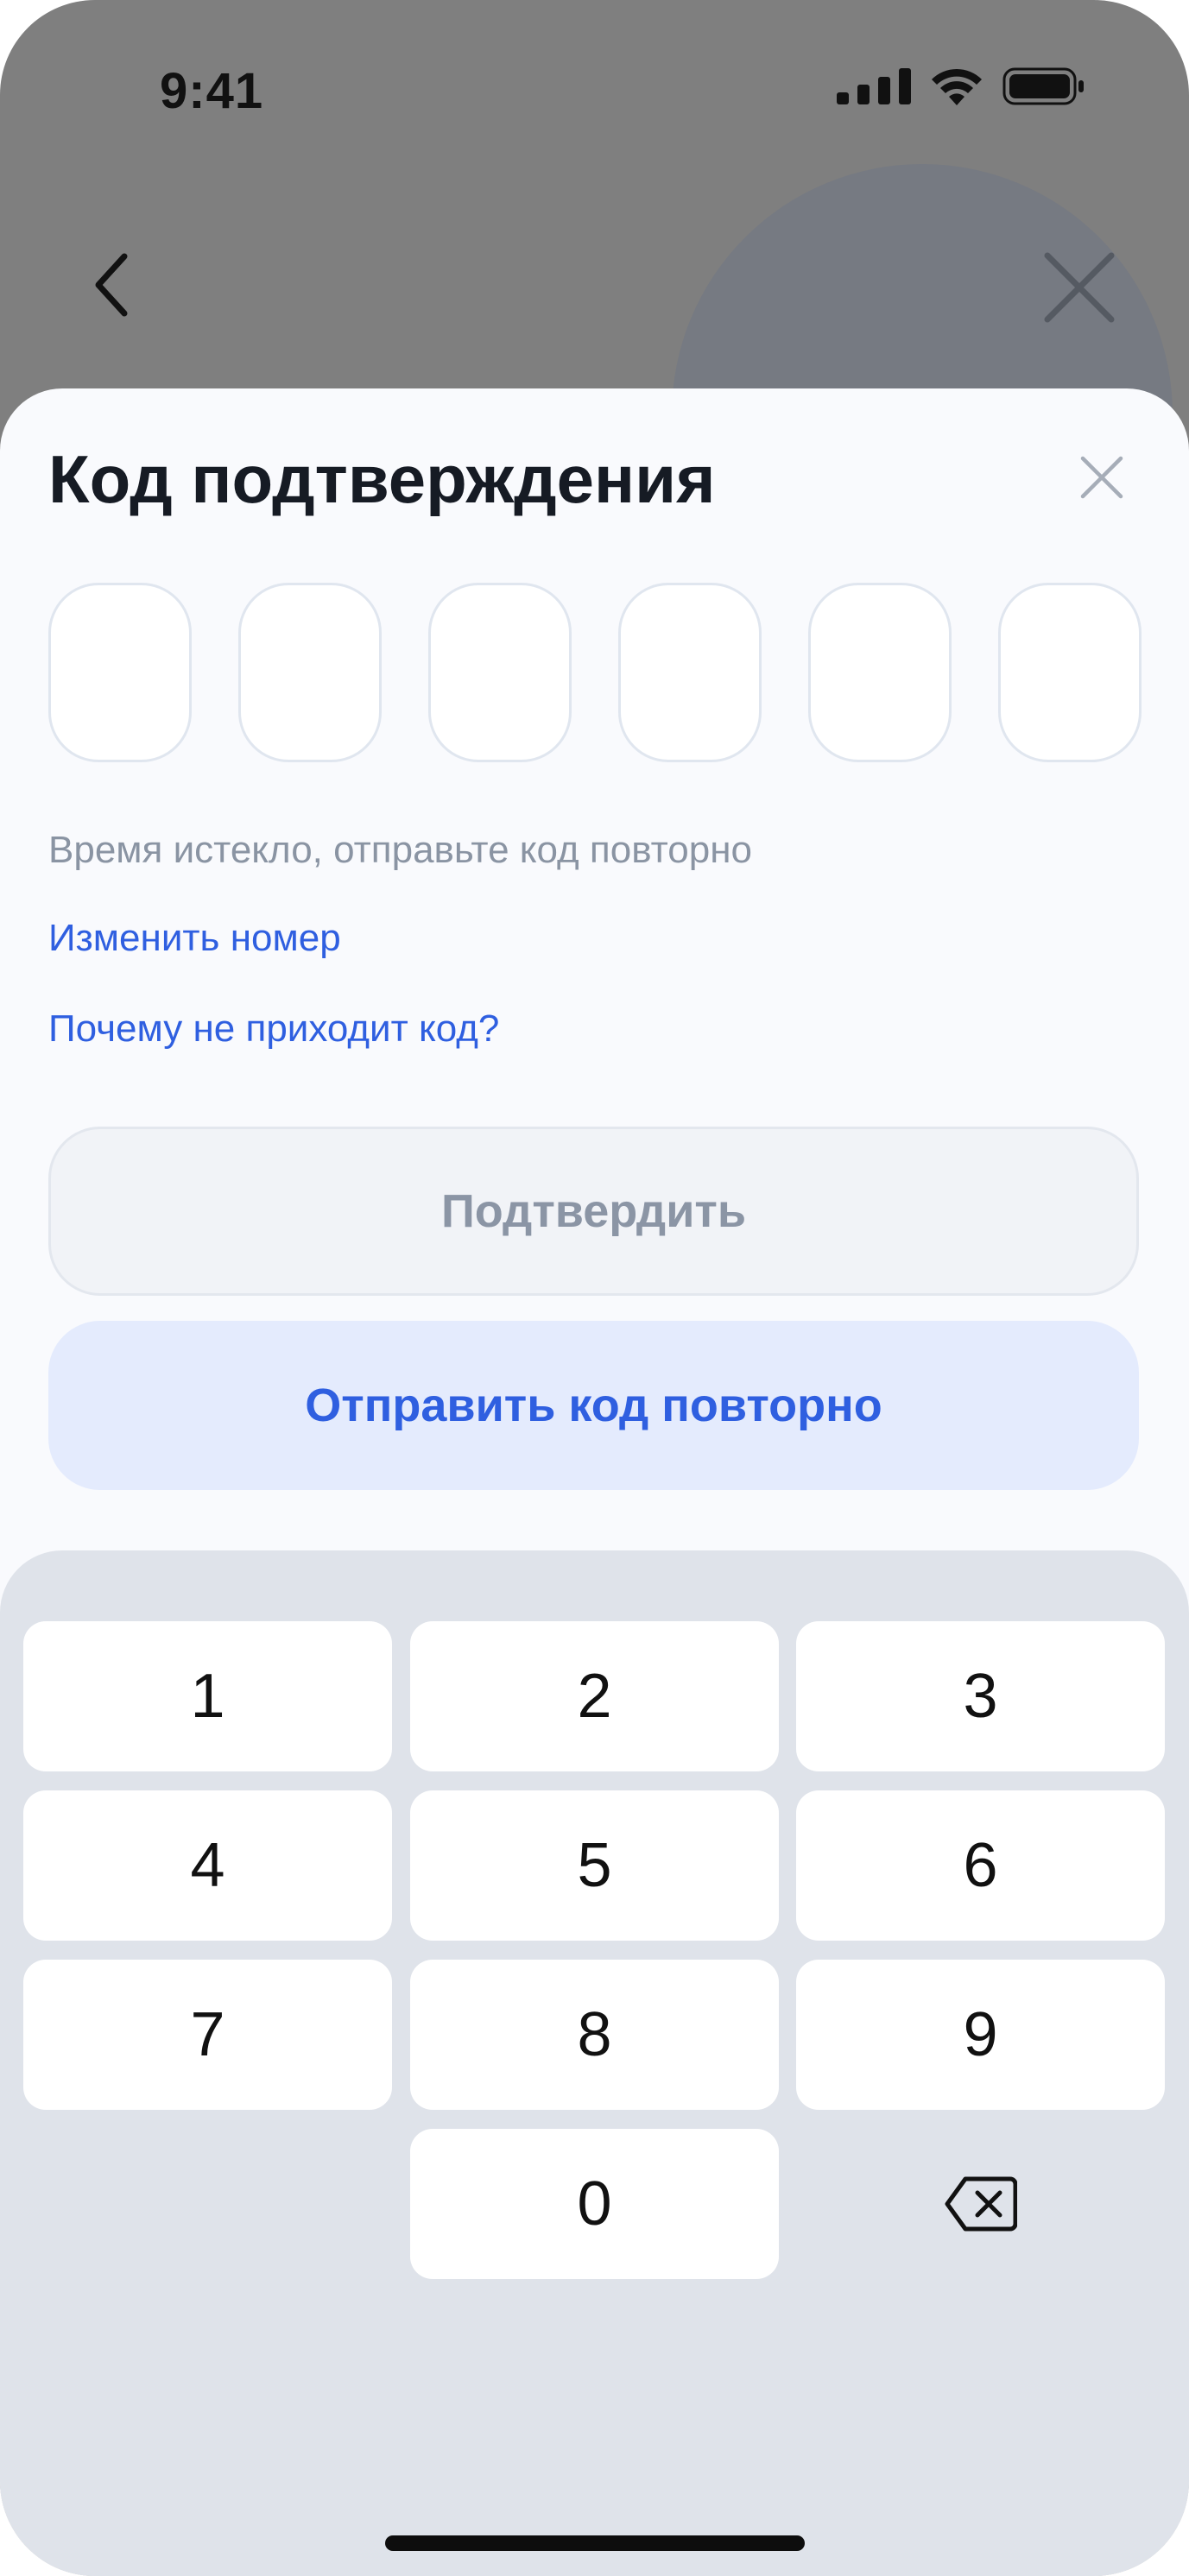 The width and height of the screenshot is (1189, 2576). Describe the element at coordinates (212, 91) in the screenshot. I see `status-time: 9:41` at that location.